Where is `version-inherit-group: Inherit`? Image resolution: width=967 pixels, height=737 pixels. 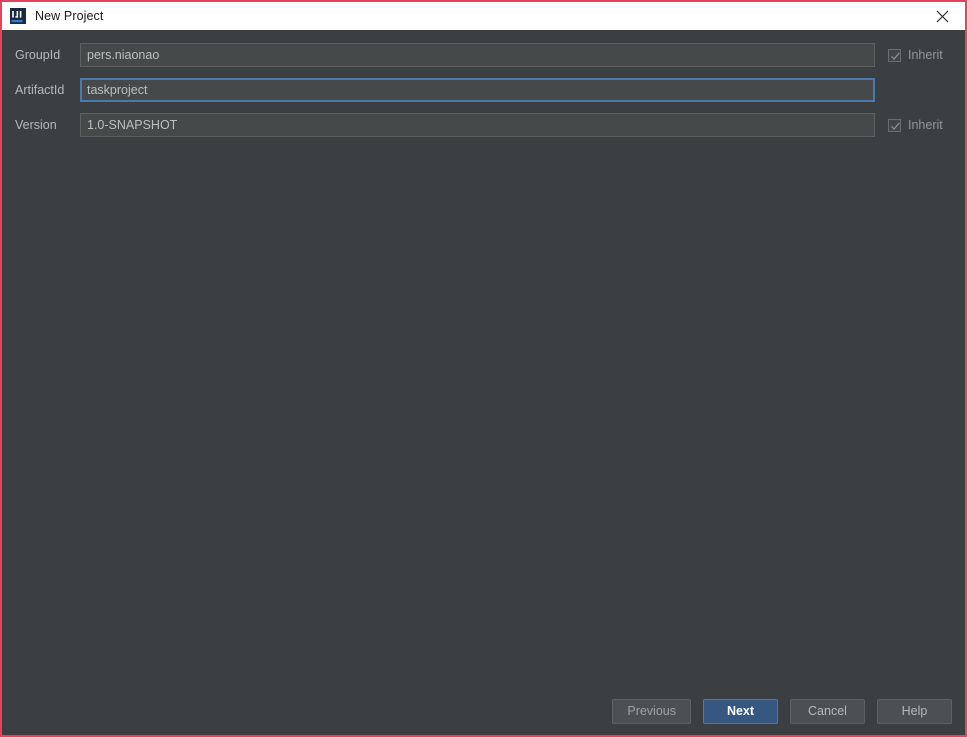
version-inherit-group: Inherit is located at coordinates (915, 125).